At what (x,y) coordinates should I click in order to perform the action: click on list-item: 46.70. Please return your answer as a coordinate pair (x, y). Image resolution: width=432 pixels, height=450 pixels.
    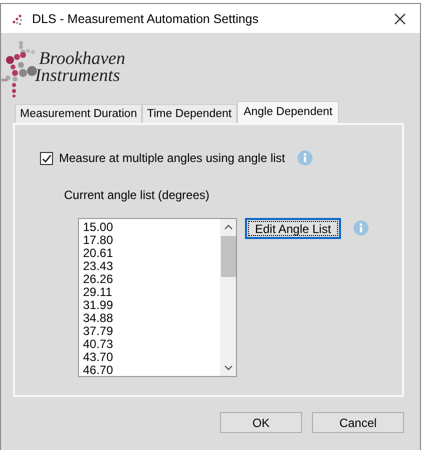
    Looking at the image, I should click on (151, 370).